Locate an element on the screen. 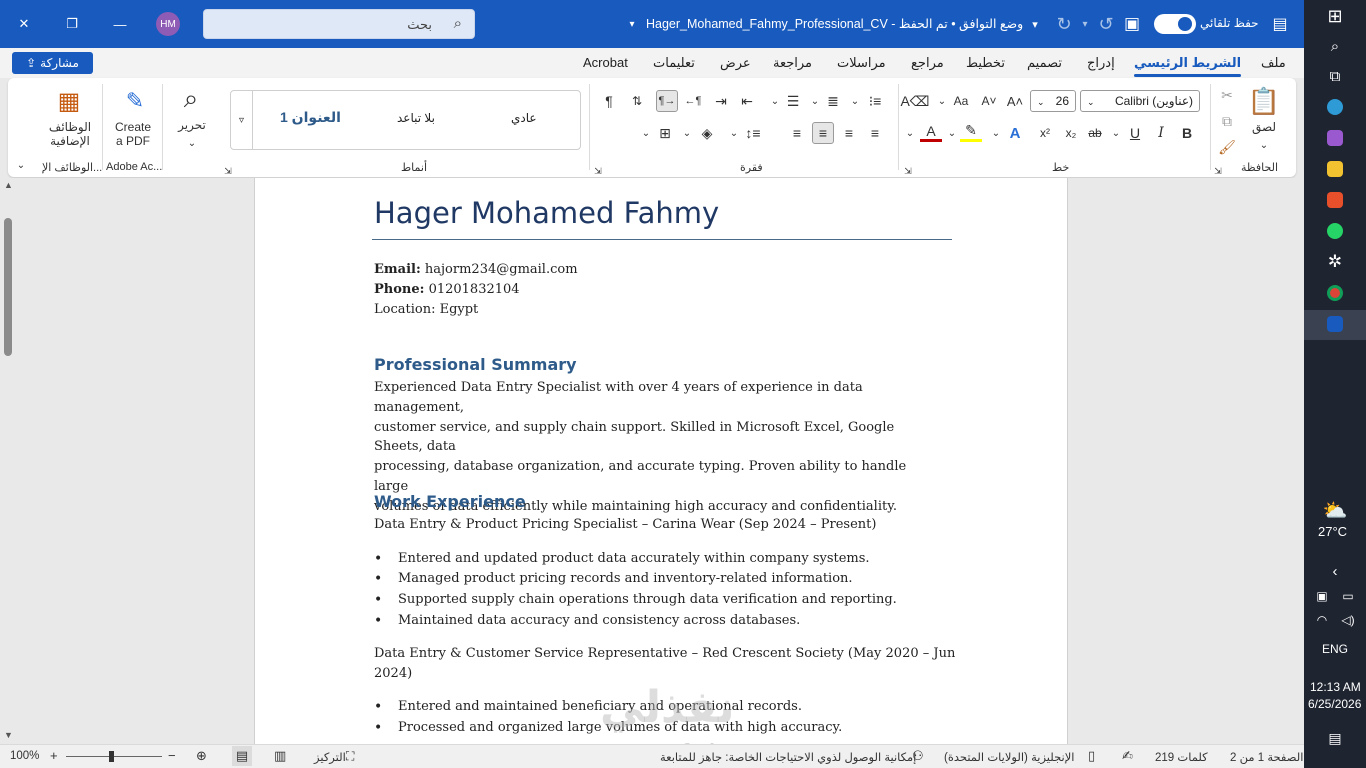  increase-indent-icon: ⇥ is located at coordinates (721, 101).